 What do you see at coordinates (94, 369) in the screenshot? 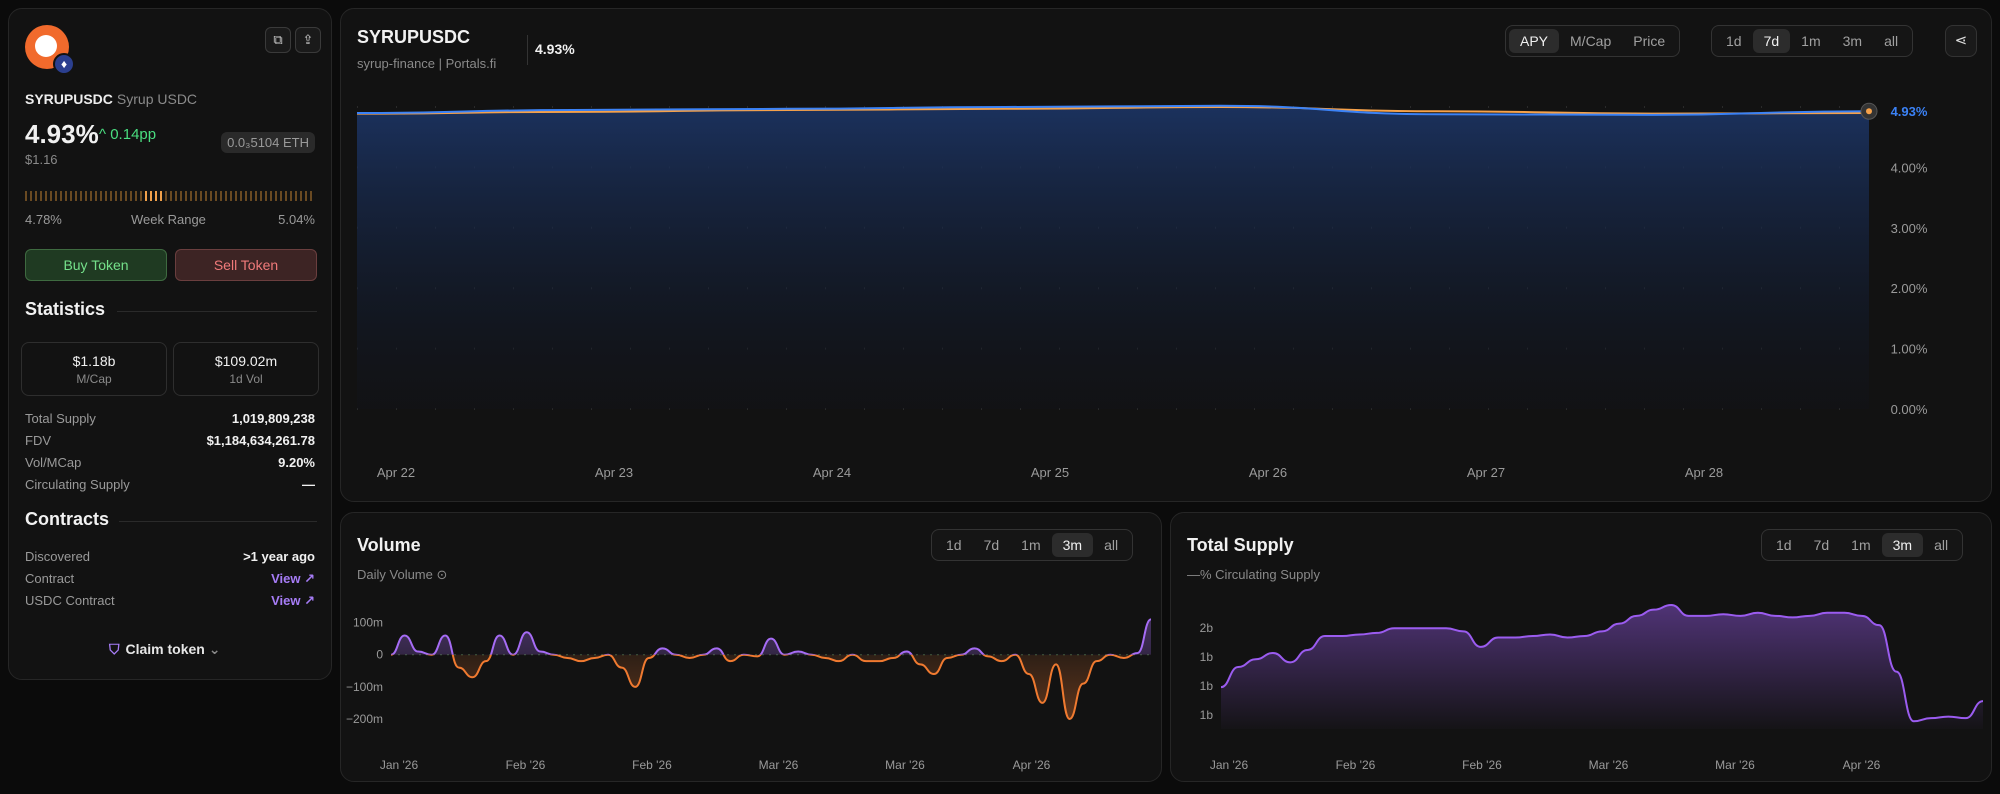
I see `mcap-stat: $1.18b M/Cap` at bounding box center [94, 369].